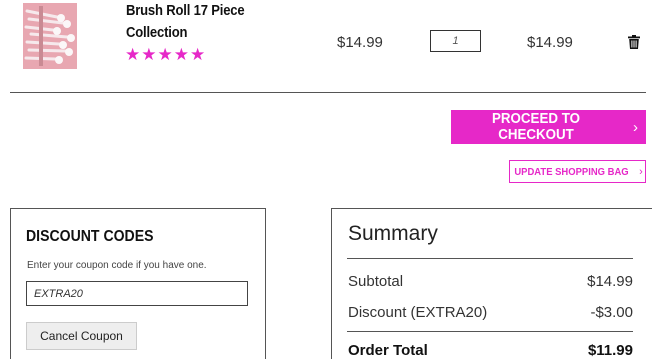  What do you see at coordinates (611, 312) in the screenshot?
I see `discount-value: -$3.00` at bounding box center [611, 312].